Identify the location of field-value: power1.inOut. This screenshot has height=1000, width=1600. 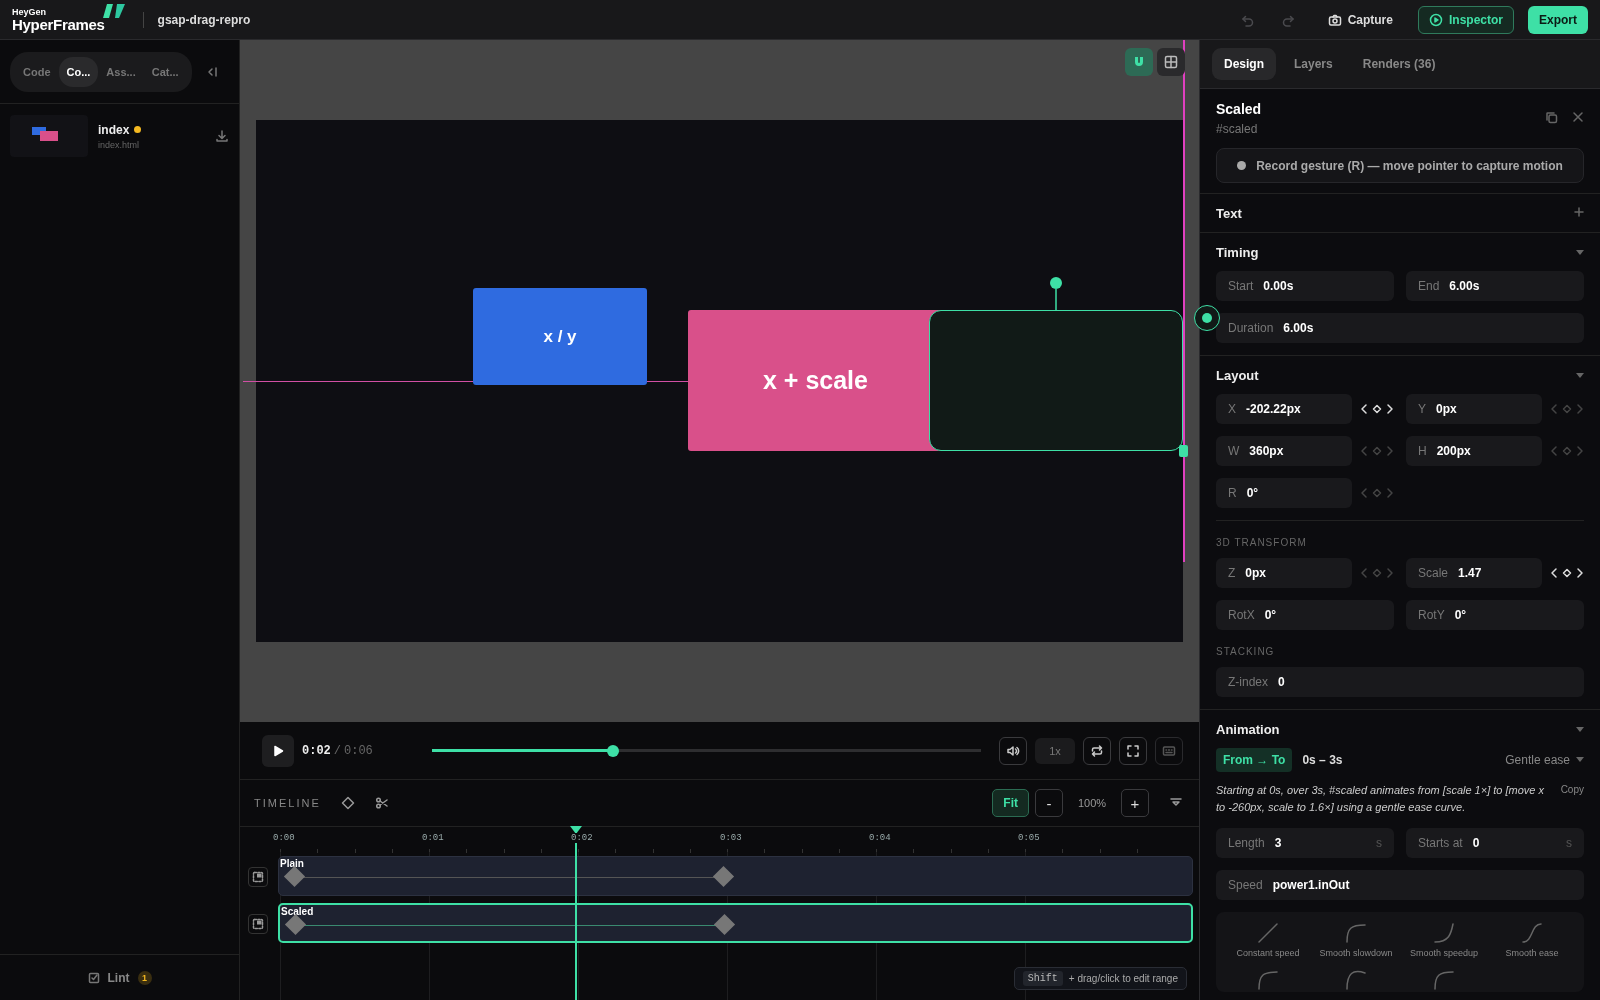
(1311, 885).